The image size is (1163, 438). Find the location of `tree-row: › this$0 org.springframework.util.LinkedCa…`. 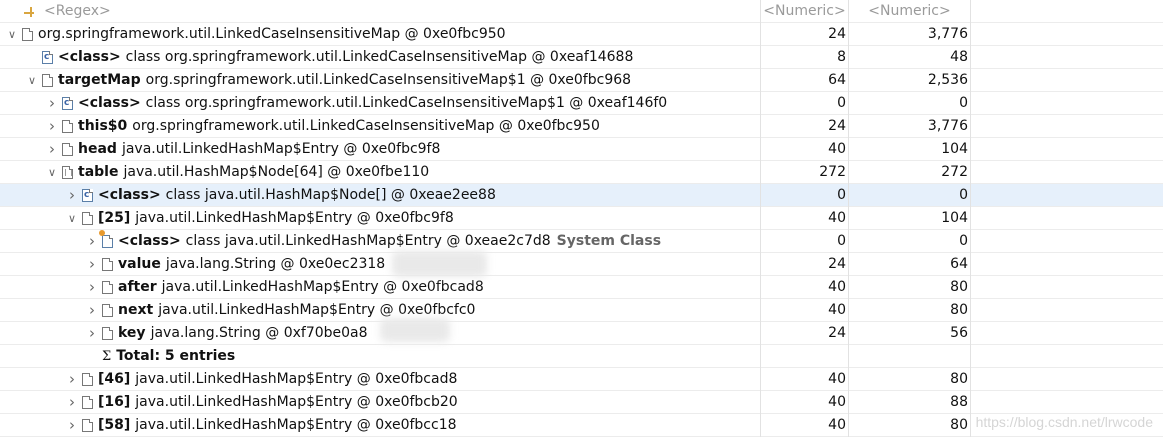

tree-row: › this$0 org.springframework.util.LinkedCa… is located at coordinates (581, 126).